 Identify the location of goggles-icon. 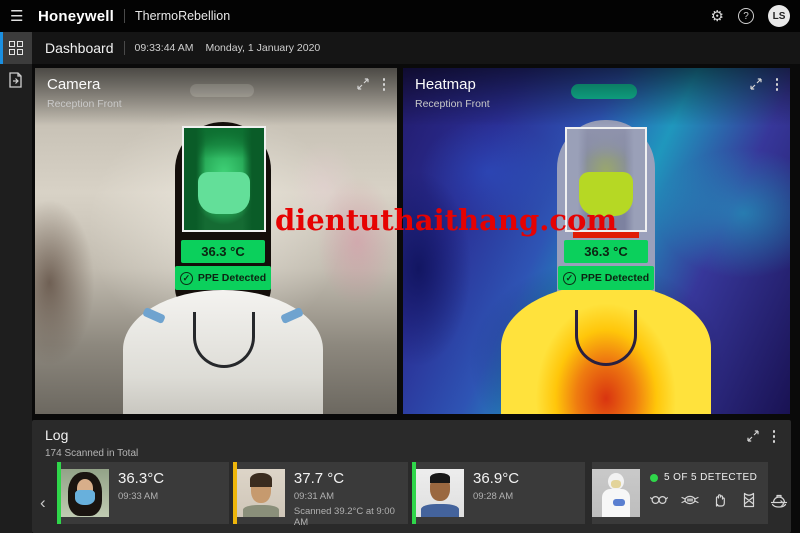
(659, 500).